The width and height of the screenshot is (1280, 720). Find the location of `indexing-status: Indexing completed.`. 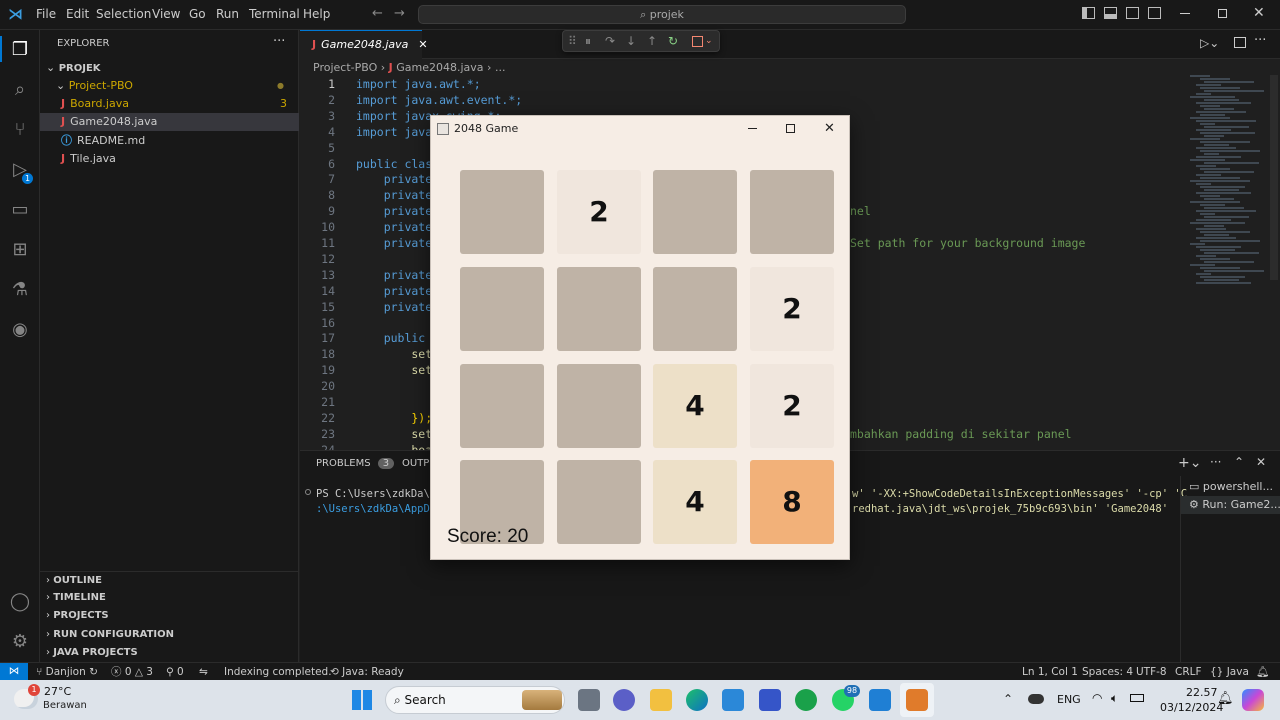

indexing-status: Indexing completed. is located at coordinates (278, 672).